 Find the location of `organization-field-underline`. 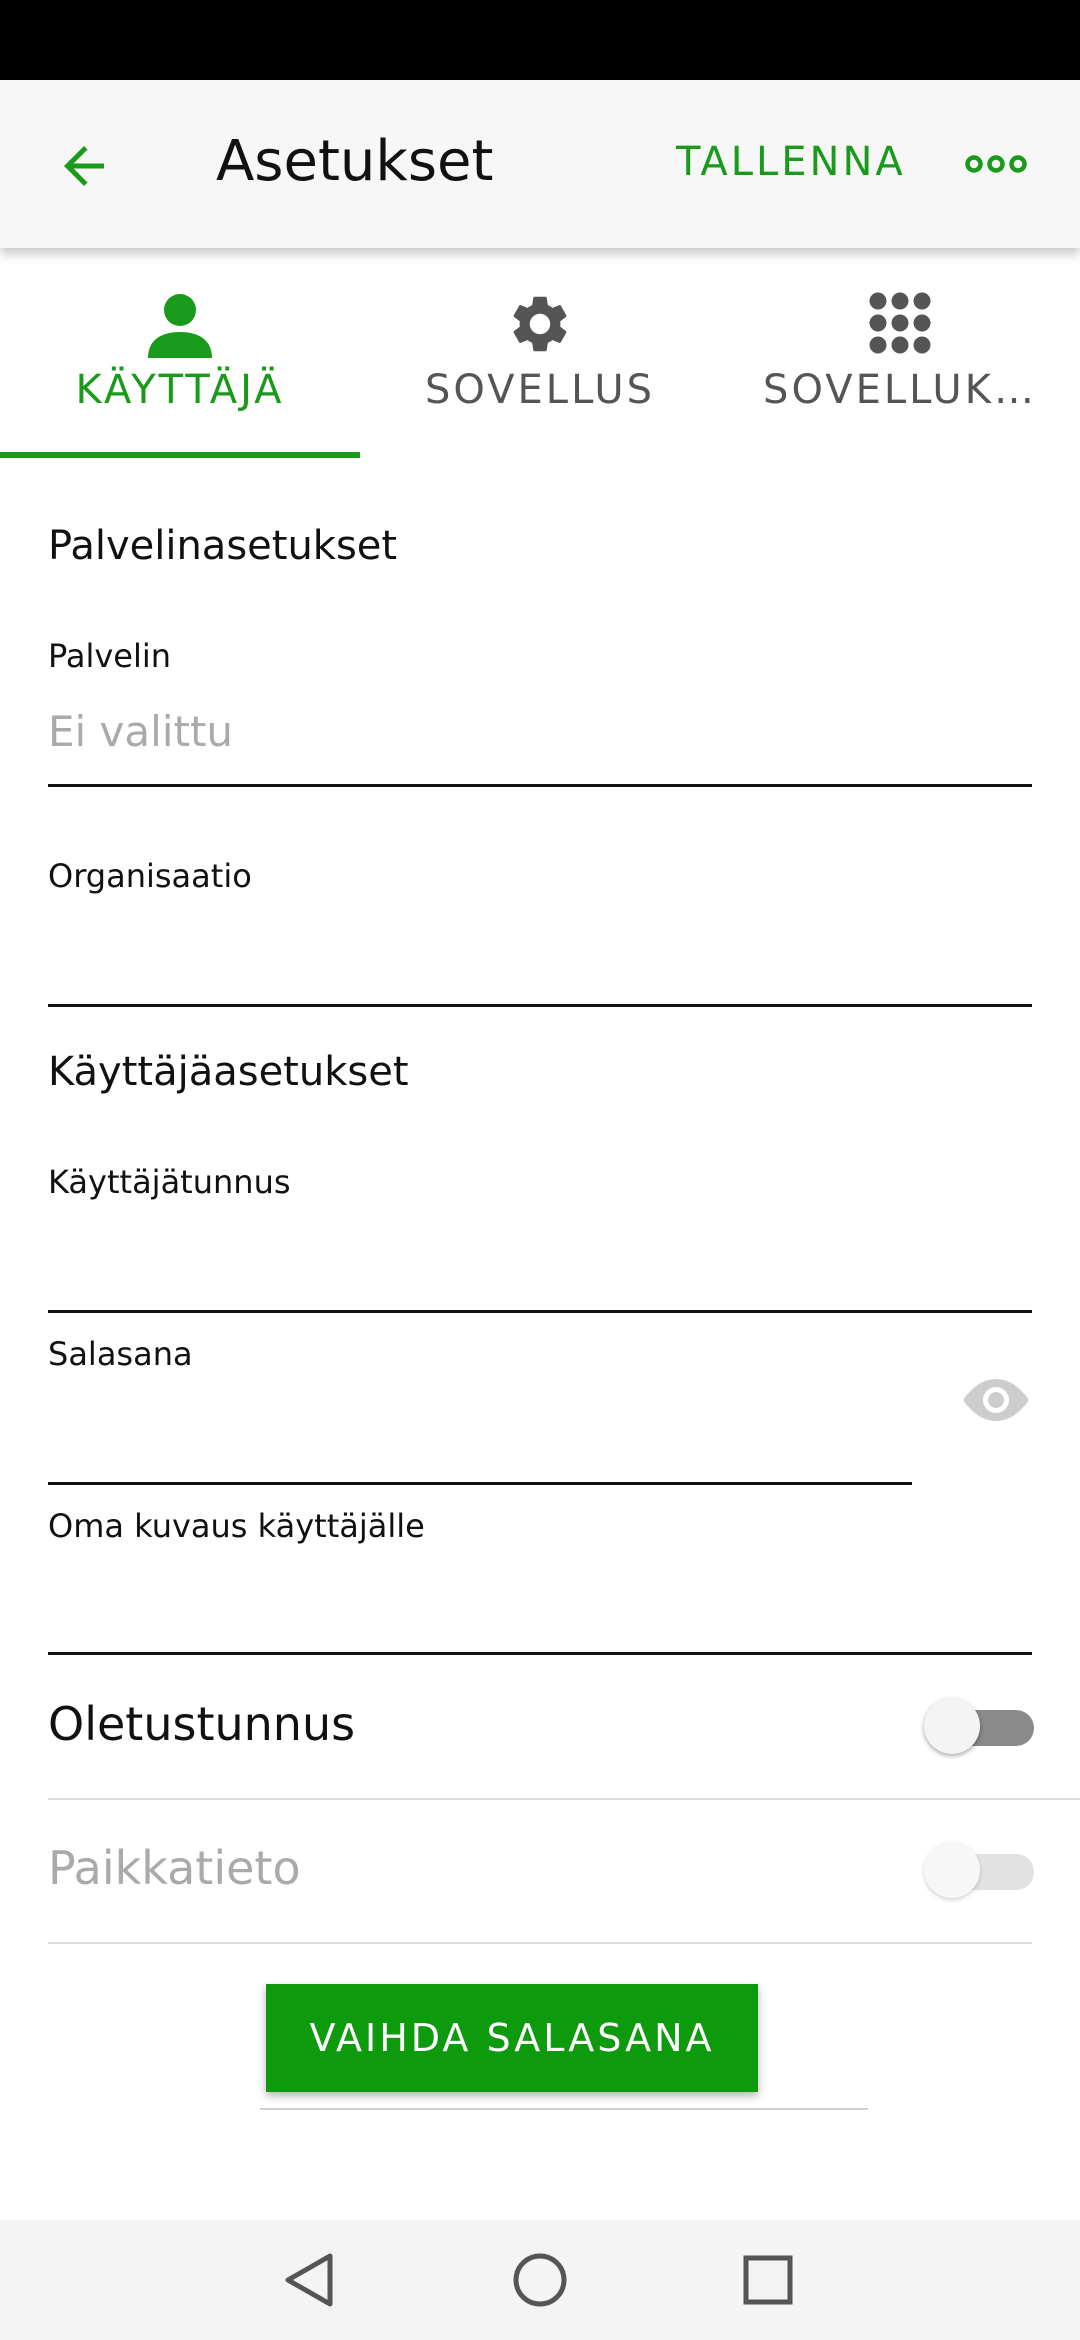

organization-field-underline is located at coordinates (540, 1005).